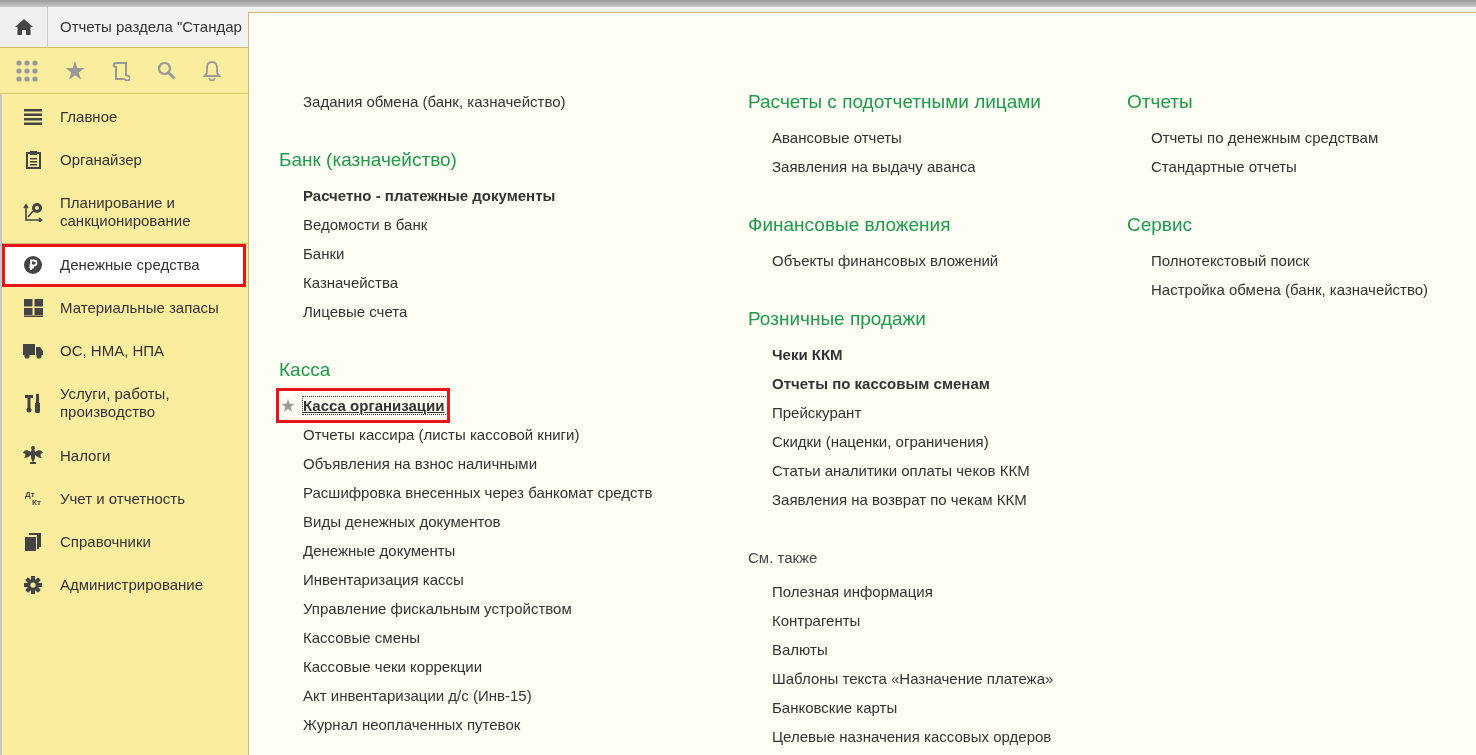  What do you see at coordinates (912, 736) in the screenshot?
I see `menu-link: Целевые назначения кассовых ордеров` at bounding box center [912, 736].